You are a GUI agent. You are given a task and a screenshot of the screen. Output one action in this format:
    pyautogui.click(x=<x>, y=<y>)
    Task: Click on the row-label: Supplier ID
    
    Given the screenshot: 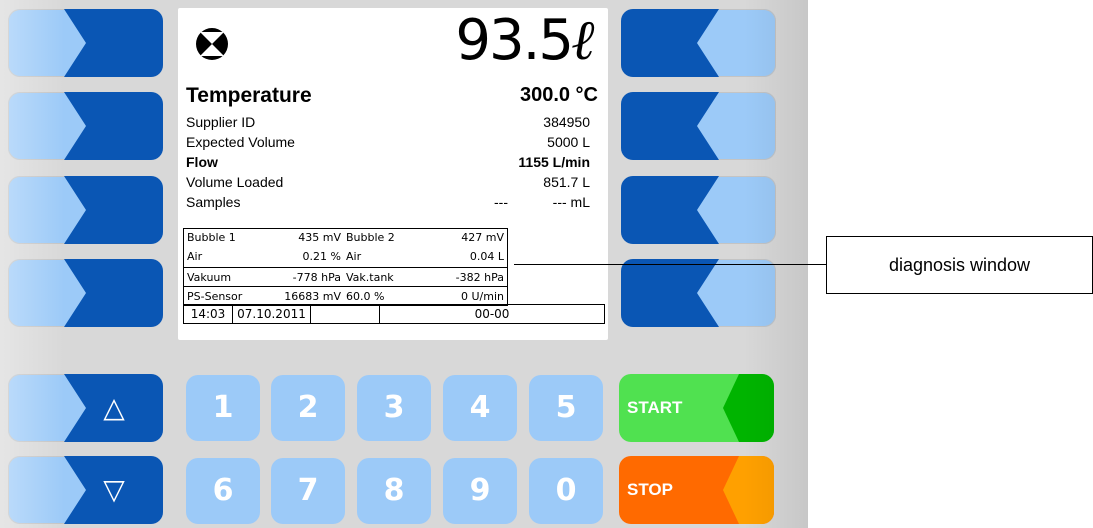 What is the action you would take?
    pyautogui.click(x=221, y=122)
    